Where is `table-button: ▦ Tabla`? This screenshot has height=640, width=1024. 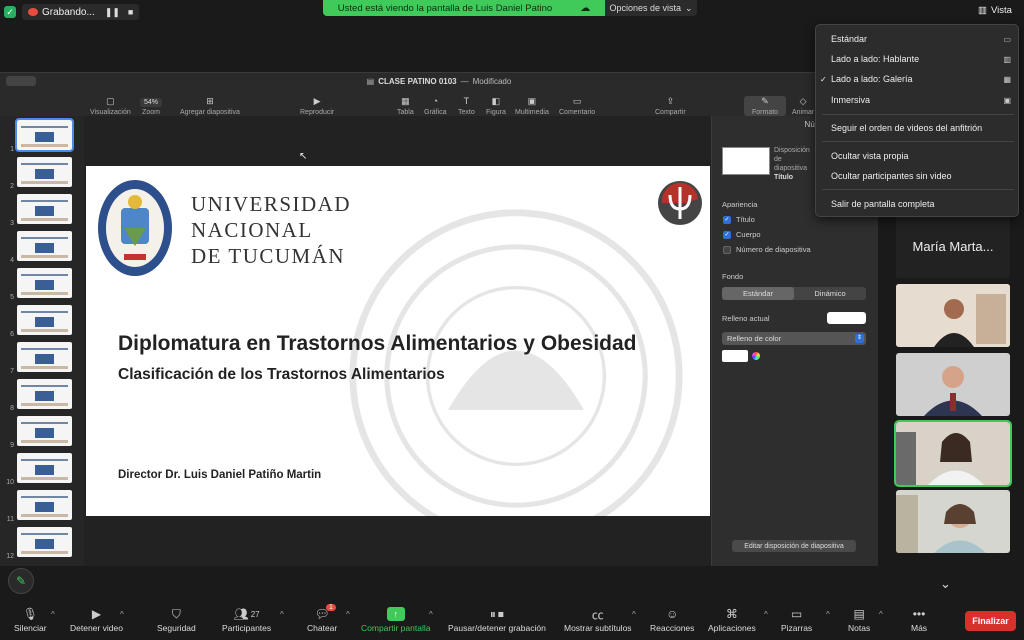 table-button: ▦ Tabla is located at coordinates (405, 106).